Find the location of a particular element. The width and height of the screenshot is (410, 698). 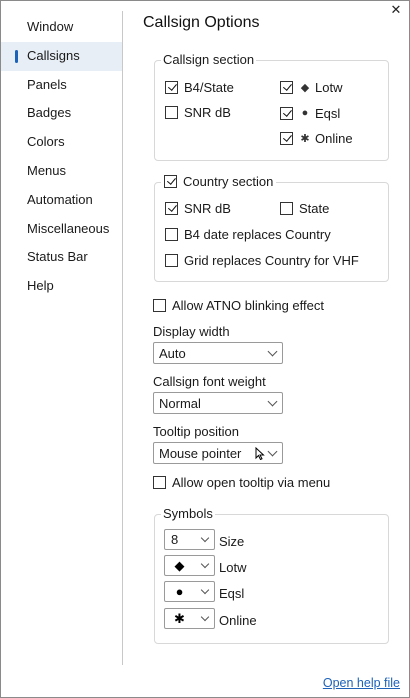

country-state-box is located at coordinates (286, 208).